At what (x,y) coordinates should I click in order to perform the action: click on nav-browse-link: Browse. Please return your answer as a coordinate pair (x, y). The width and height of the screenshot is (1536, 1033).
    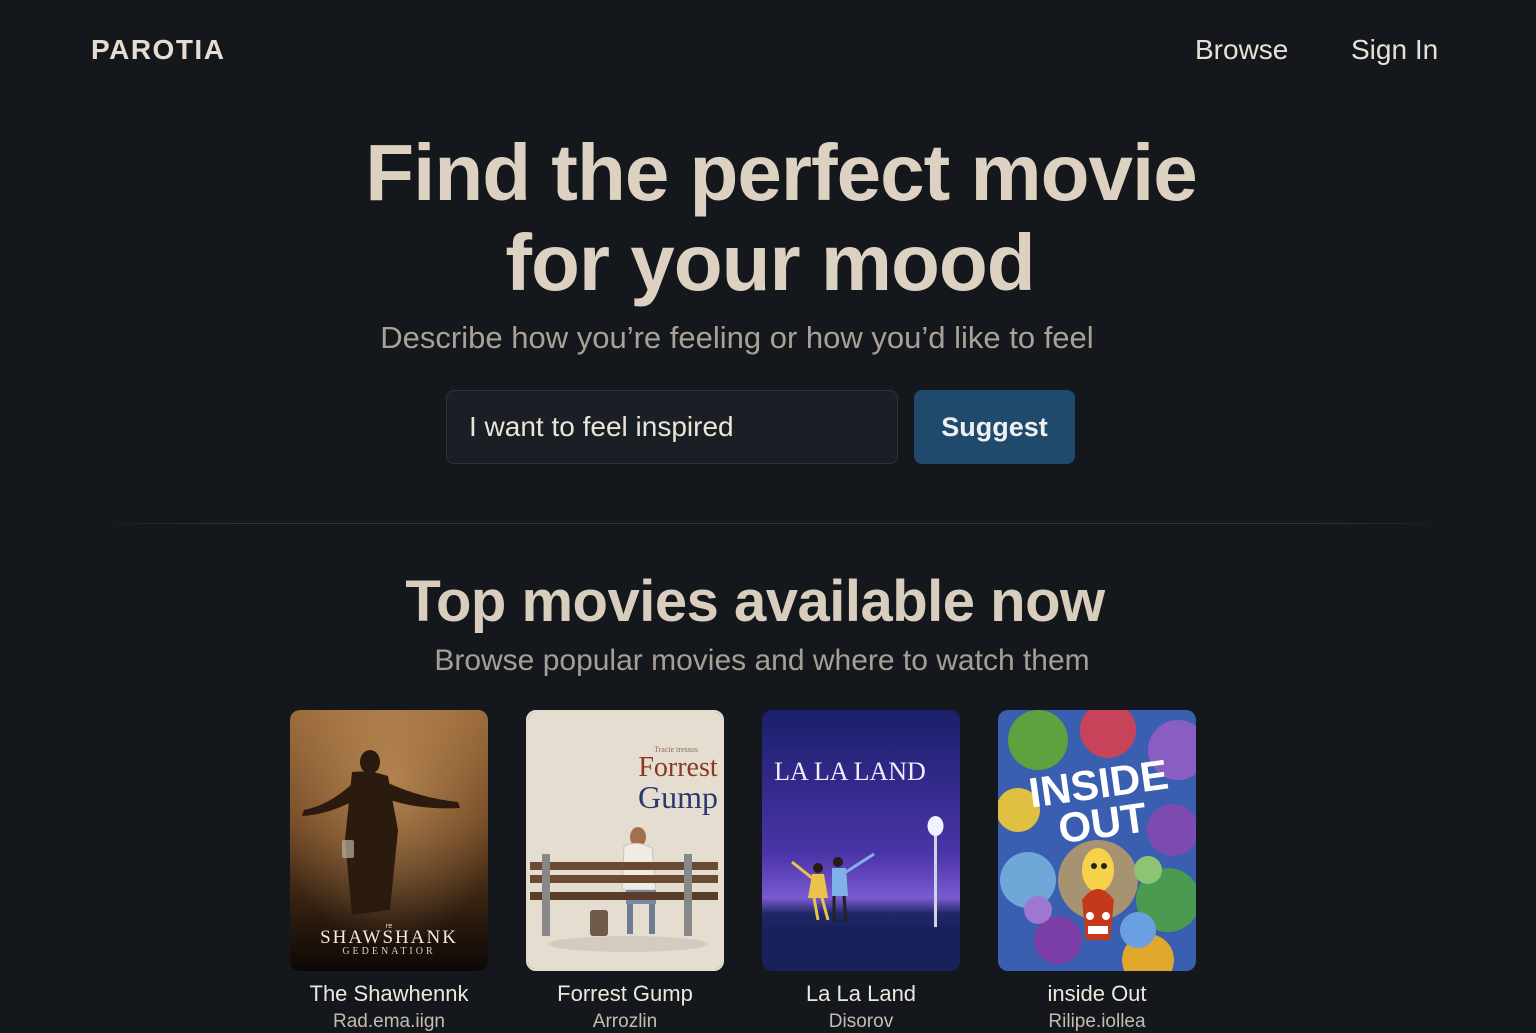
    Looking at the image, I should click on (1241, 50).